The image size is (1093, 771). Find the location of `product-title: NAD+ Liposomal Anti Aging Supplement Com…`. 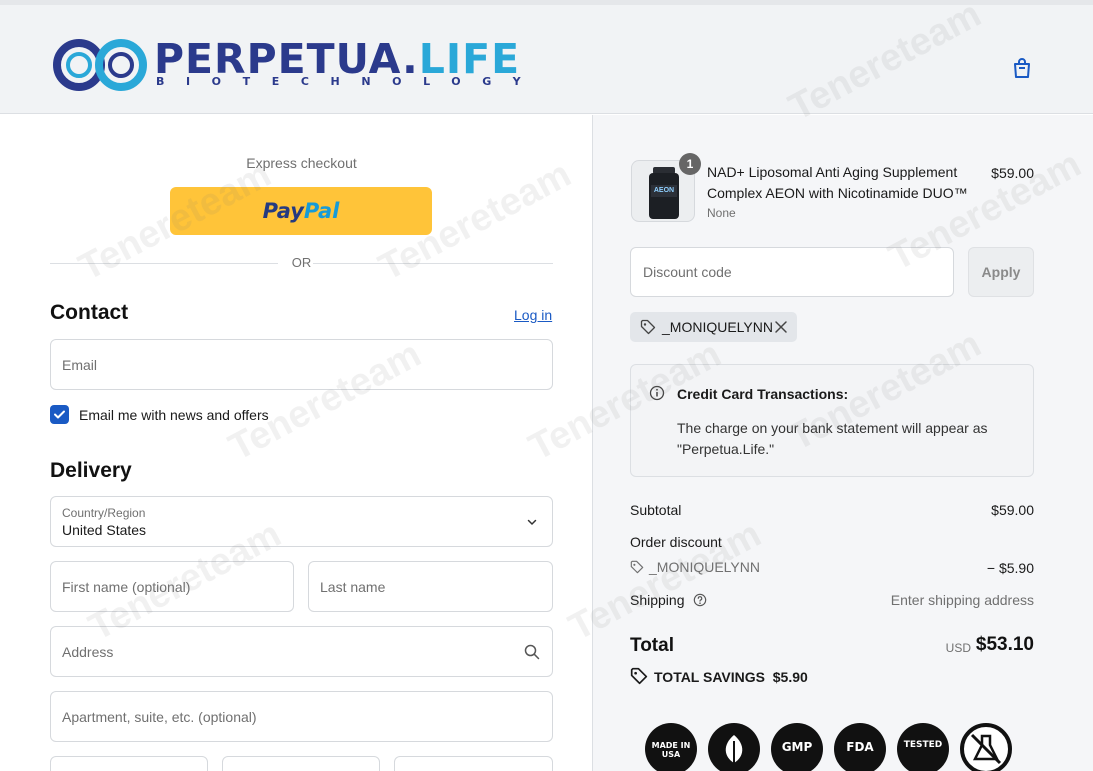

product-title: NAD+ Liposomal Anti Aging Supplement Com… is located at coordinates (837, 182).